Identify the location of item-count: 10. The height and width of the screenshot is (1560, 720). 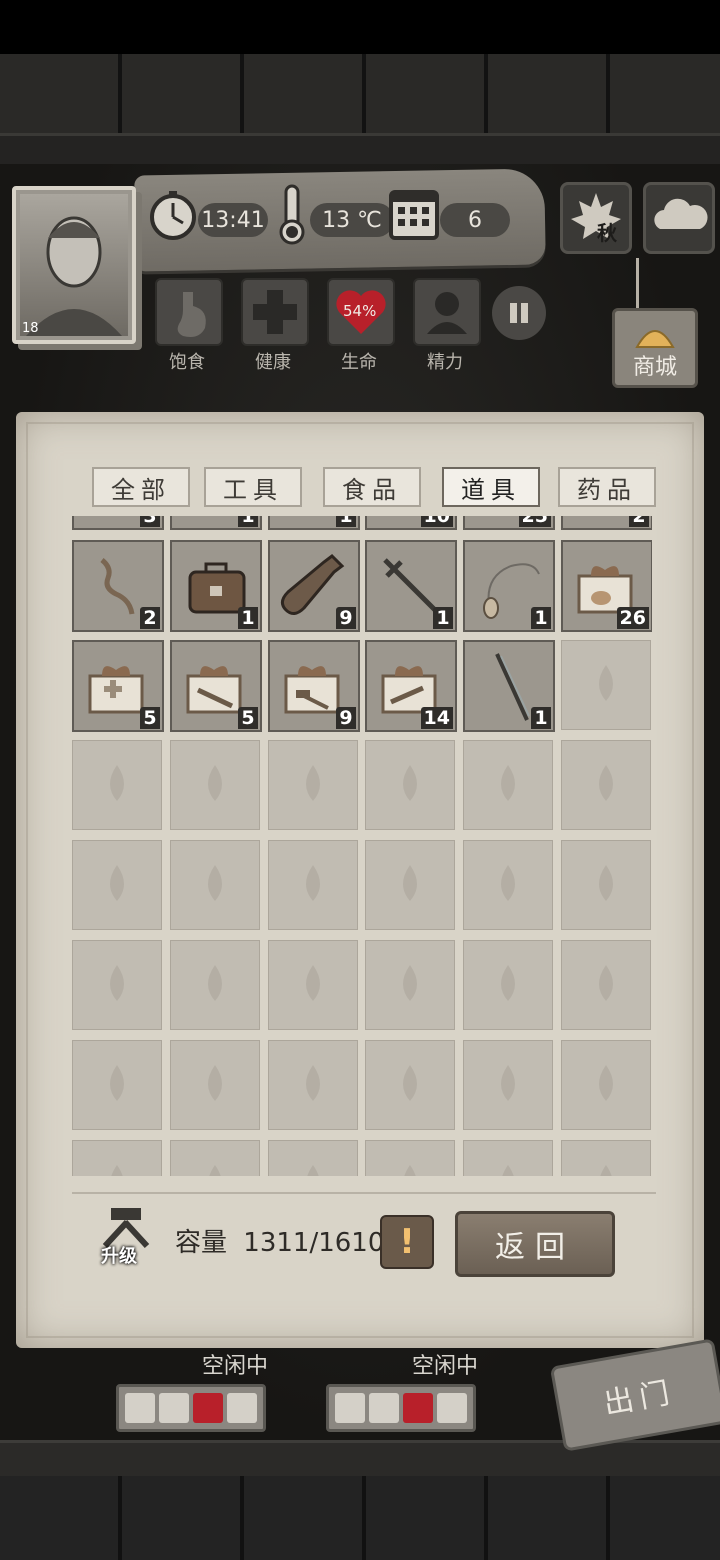
(436, 521).